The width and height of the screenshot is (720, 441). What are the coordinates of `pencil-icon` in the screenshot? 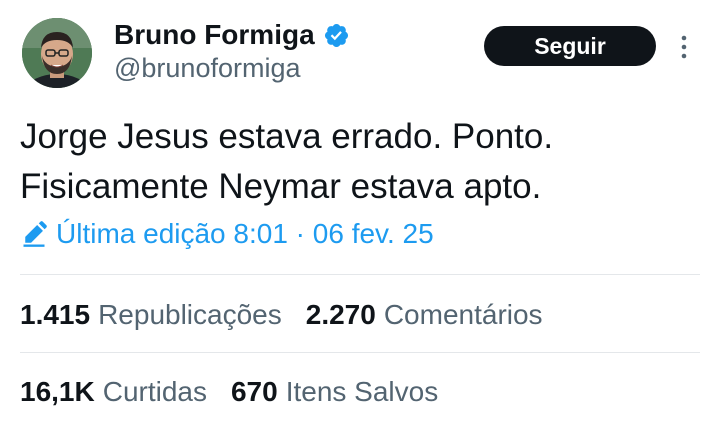 It's located at (35, 234).